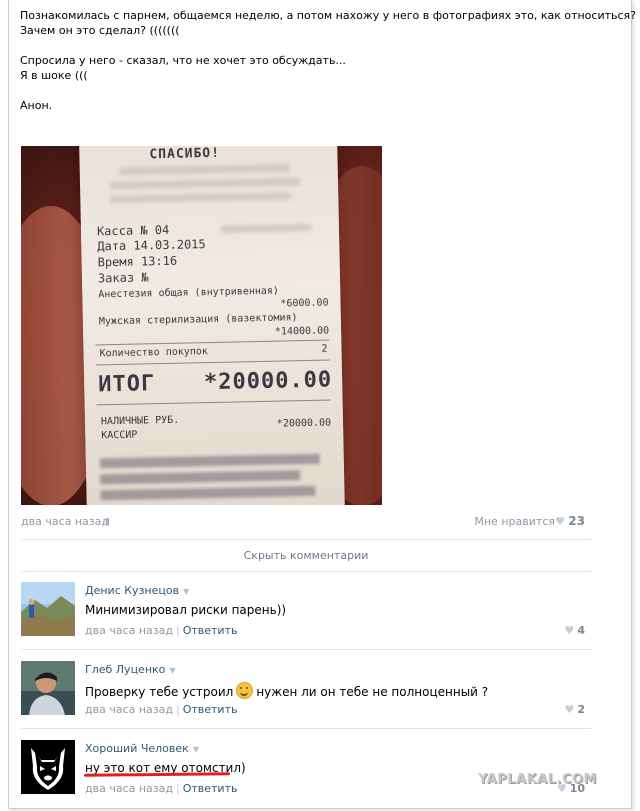  What do you see at coordinates (537, 779) in the screenshot?
I see `watermark: YAPLAKAL.COM` at bounding box center [537, 779].